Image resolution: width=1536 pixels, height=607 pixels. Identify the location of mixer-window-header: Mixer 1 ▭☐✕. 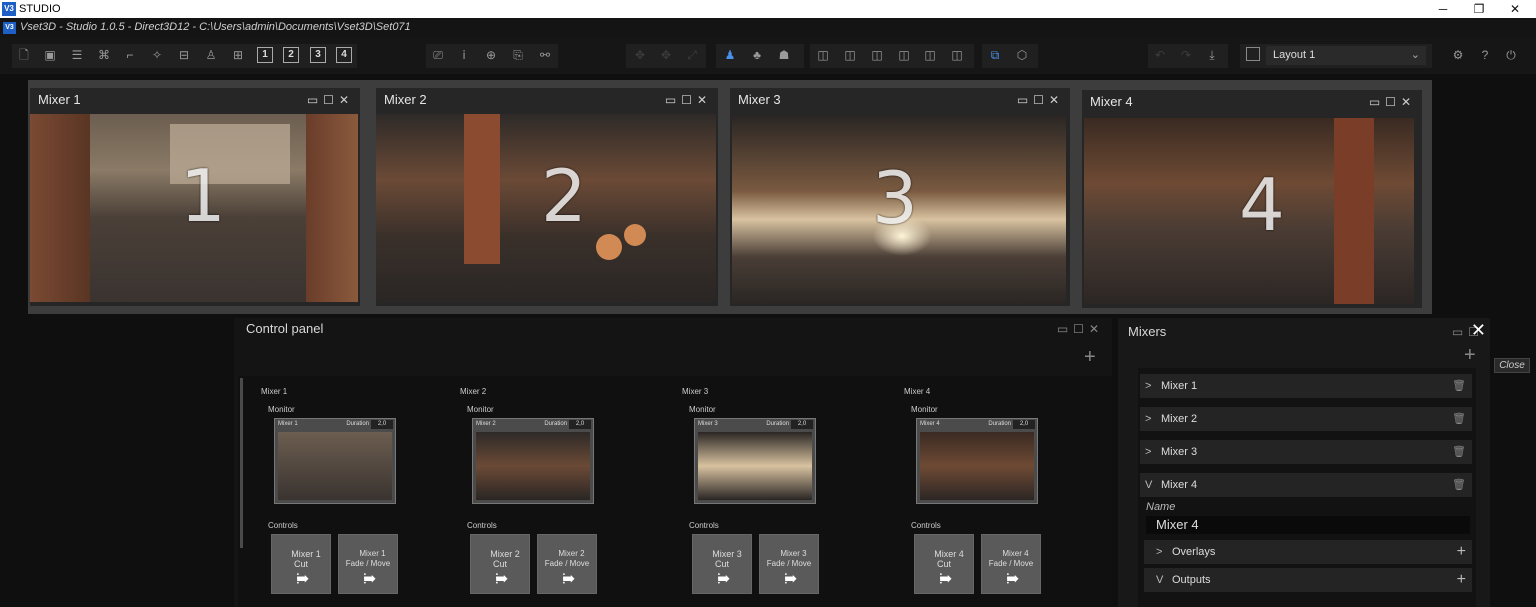
(195, 100).